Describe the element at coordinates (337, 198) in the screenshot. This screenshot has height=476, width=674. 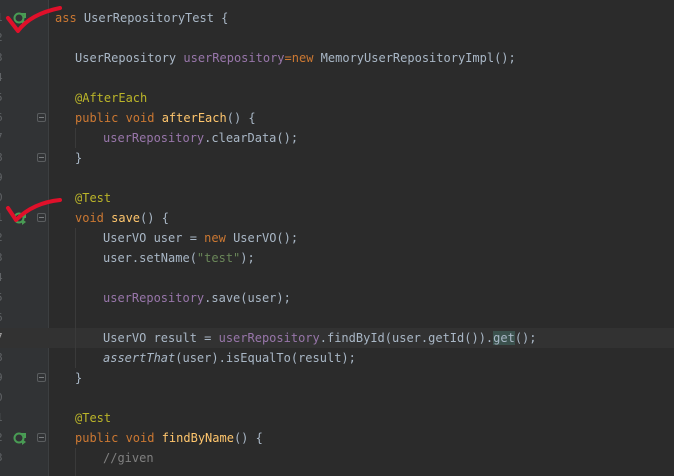
I see `code-line-10: 0 @Test` at that location.